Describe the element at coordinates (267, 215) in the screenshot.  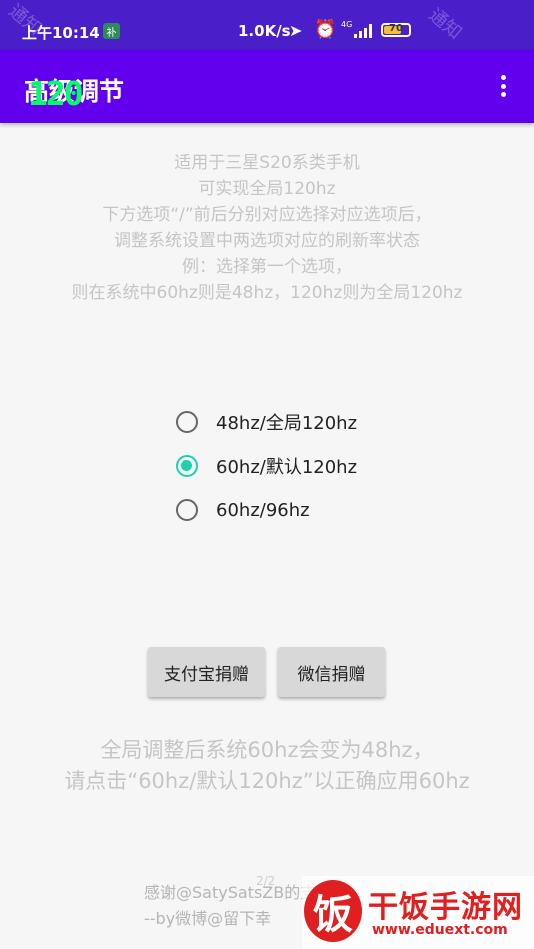
I see `description-line: 下方选项“/”前后分别对应选择对应选项后，` at that location.